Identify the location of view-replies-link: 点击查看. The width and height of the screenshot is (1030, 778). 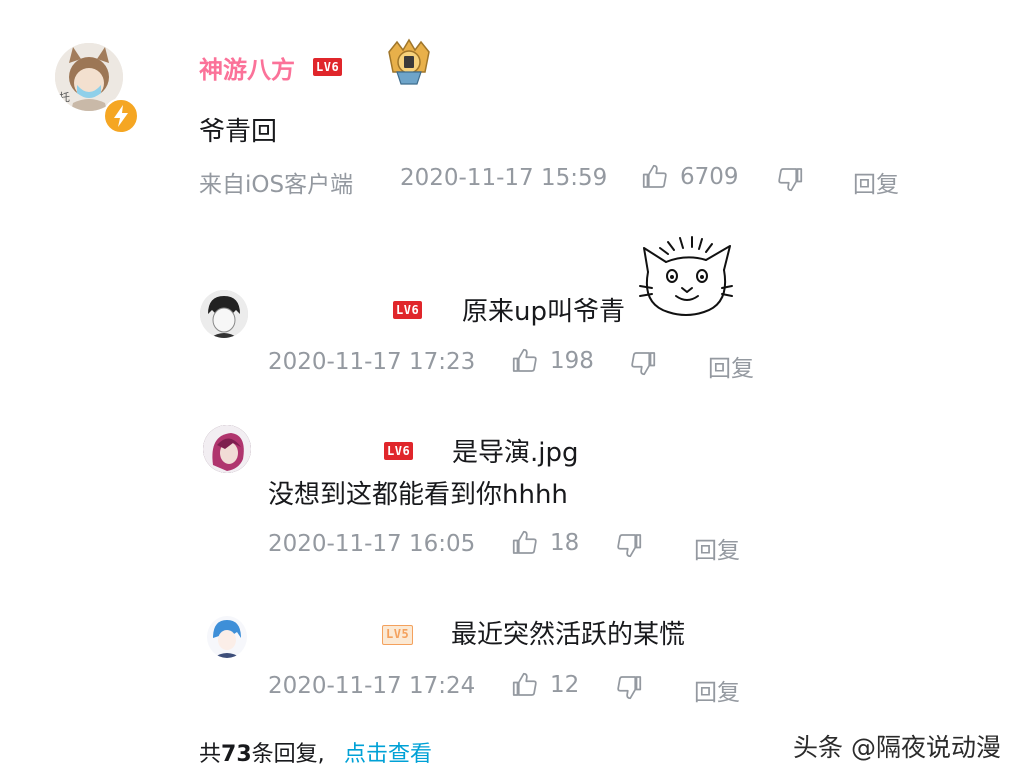
(388, 752).